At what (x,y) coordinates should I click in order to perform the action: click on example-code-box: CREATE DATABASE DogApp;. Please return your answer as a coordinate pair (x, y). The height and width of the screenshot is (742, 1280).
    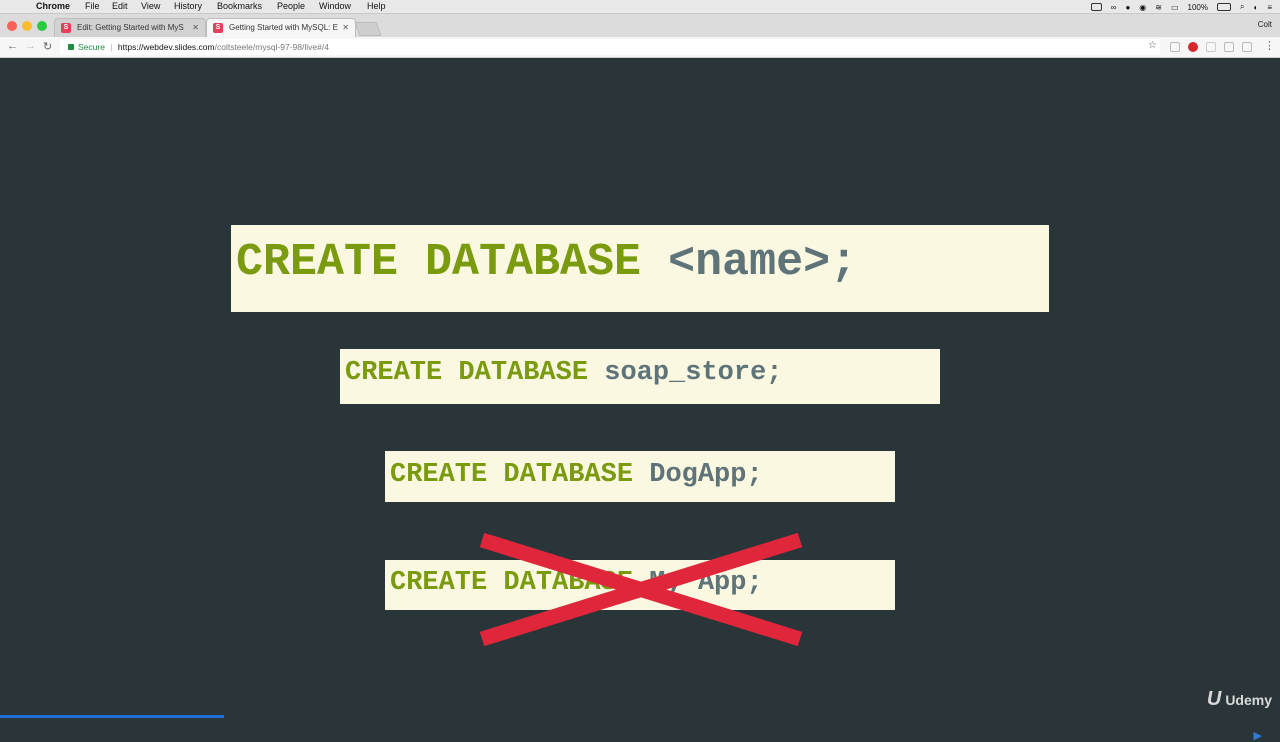
    Looking at the image, I should click on (640, 476).